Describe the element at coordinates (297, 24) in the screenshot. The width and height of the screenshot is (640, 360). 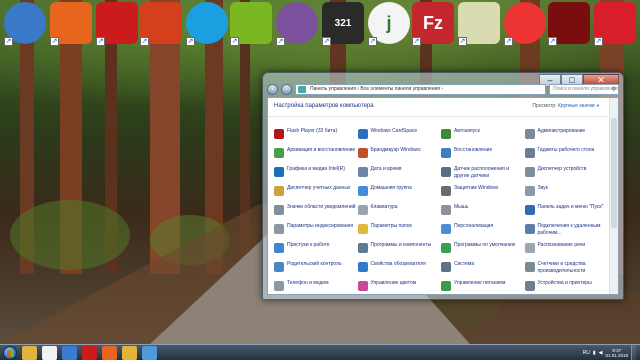
I see `viber-icon: ↗` at that location.